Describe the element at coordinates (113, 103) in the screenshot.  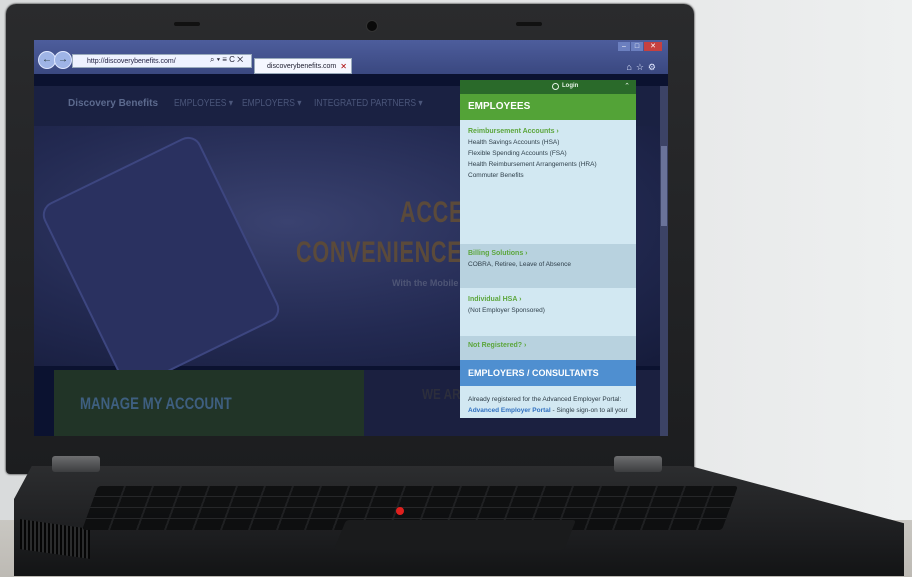
I see `site-logo: Discovery Benefits` at that location.